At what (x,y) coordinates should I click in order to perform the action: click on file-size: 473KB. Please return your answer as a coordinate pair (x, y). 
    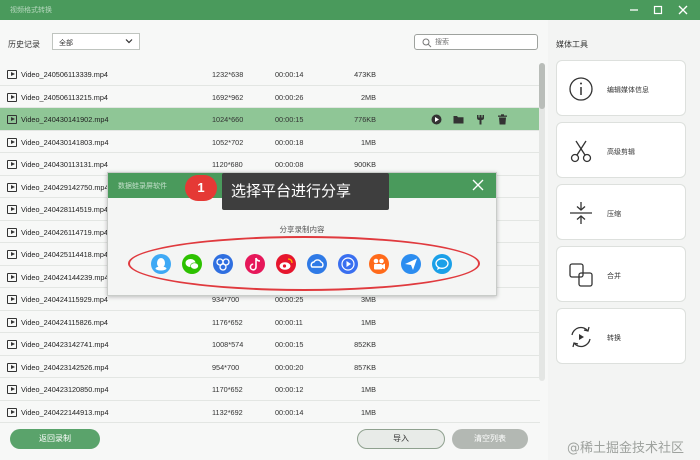
    Looking at the image, I should click on (365, 74).